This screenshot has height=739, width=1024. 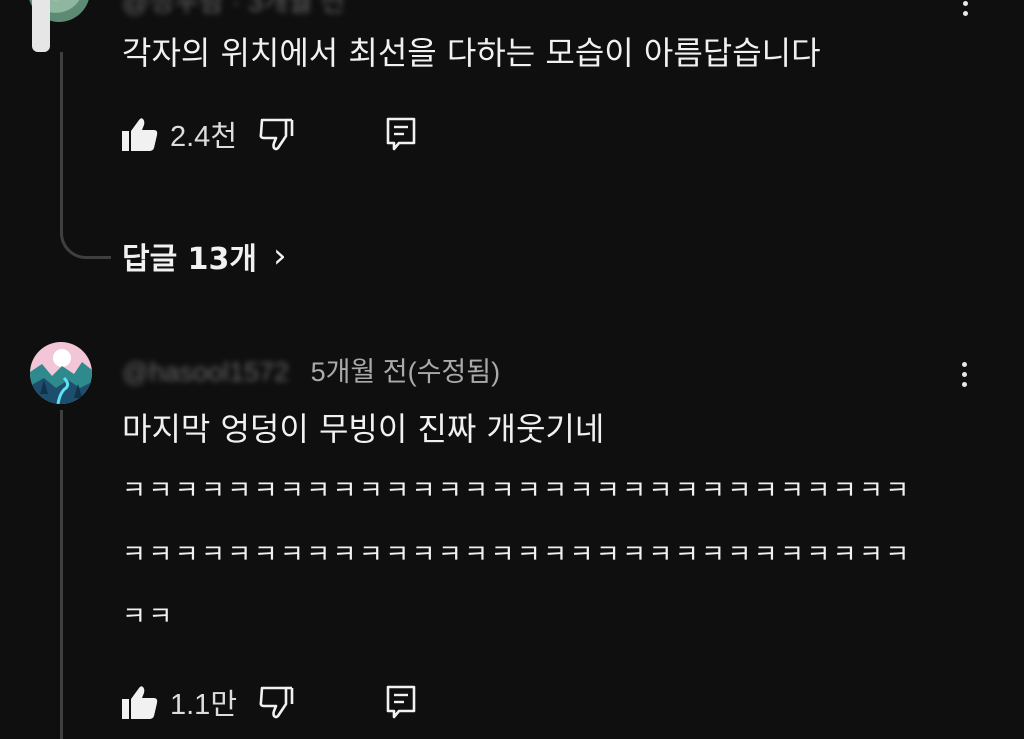 I want to click on like-count: 2.4천, so click(x=203, y=137).